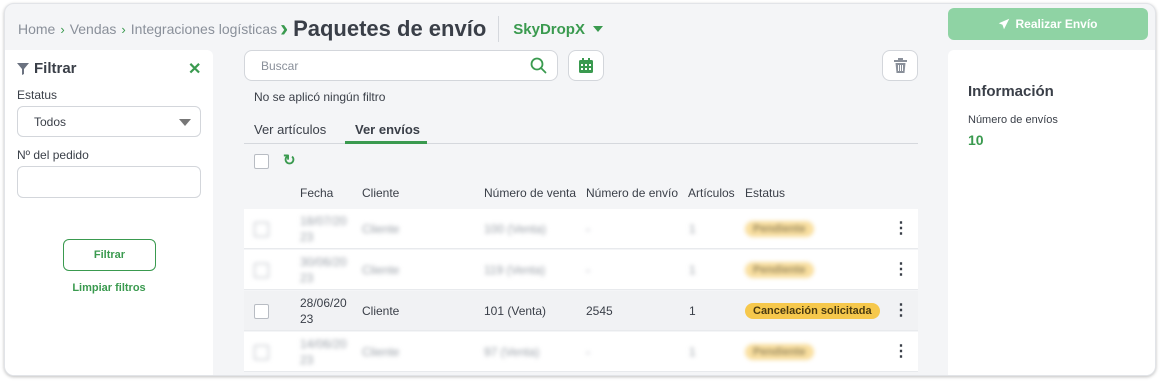  Describe the element at coordinates (23, 68) in the screenshot. I see `funnel-icon` at that location.